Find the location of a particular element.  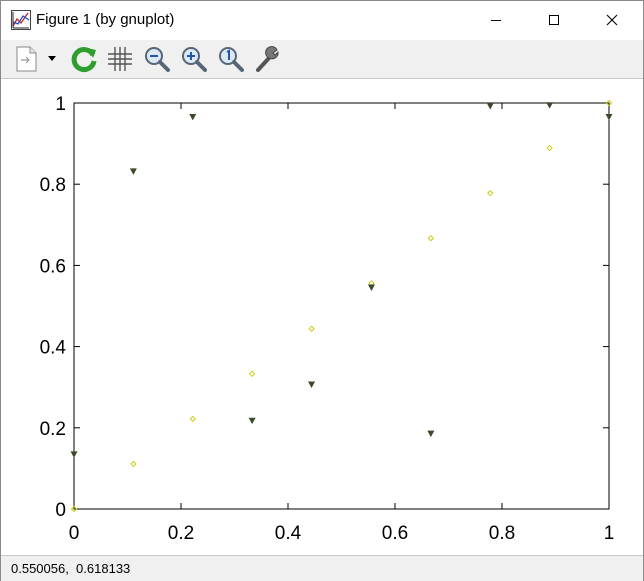

dropdown-arrow-icon is located at coordinates (52, 58).